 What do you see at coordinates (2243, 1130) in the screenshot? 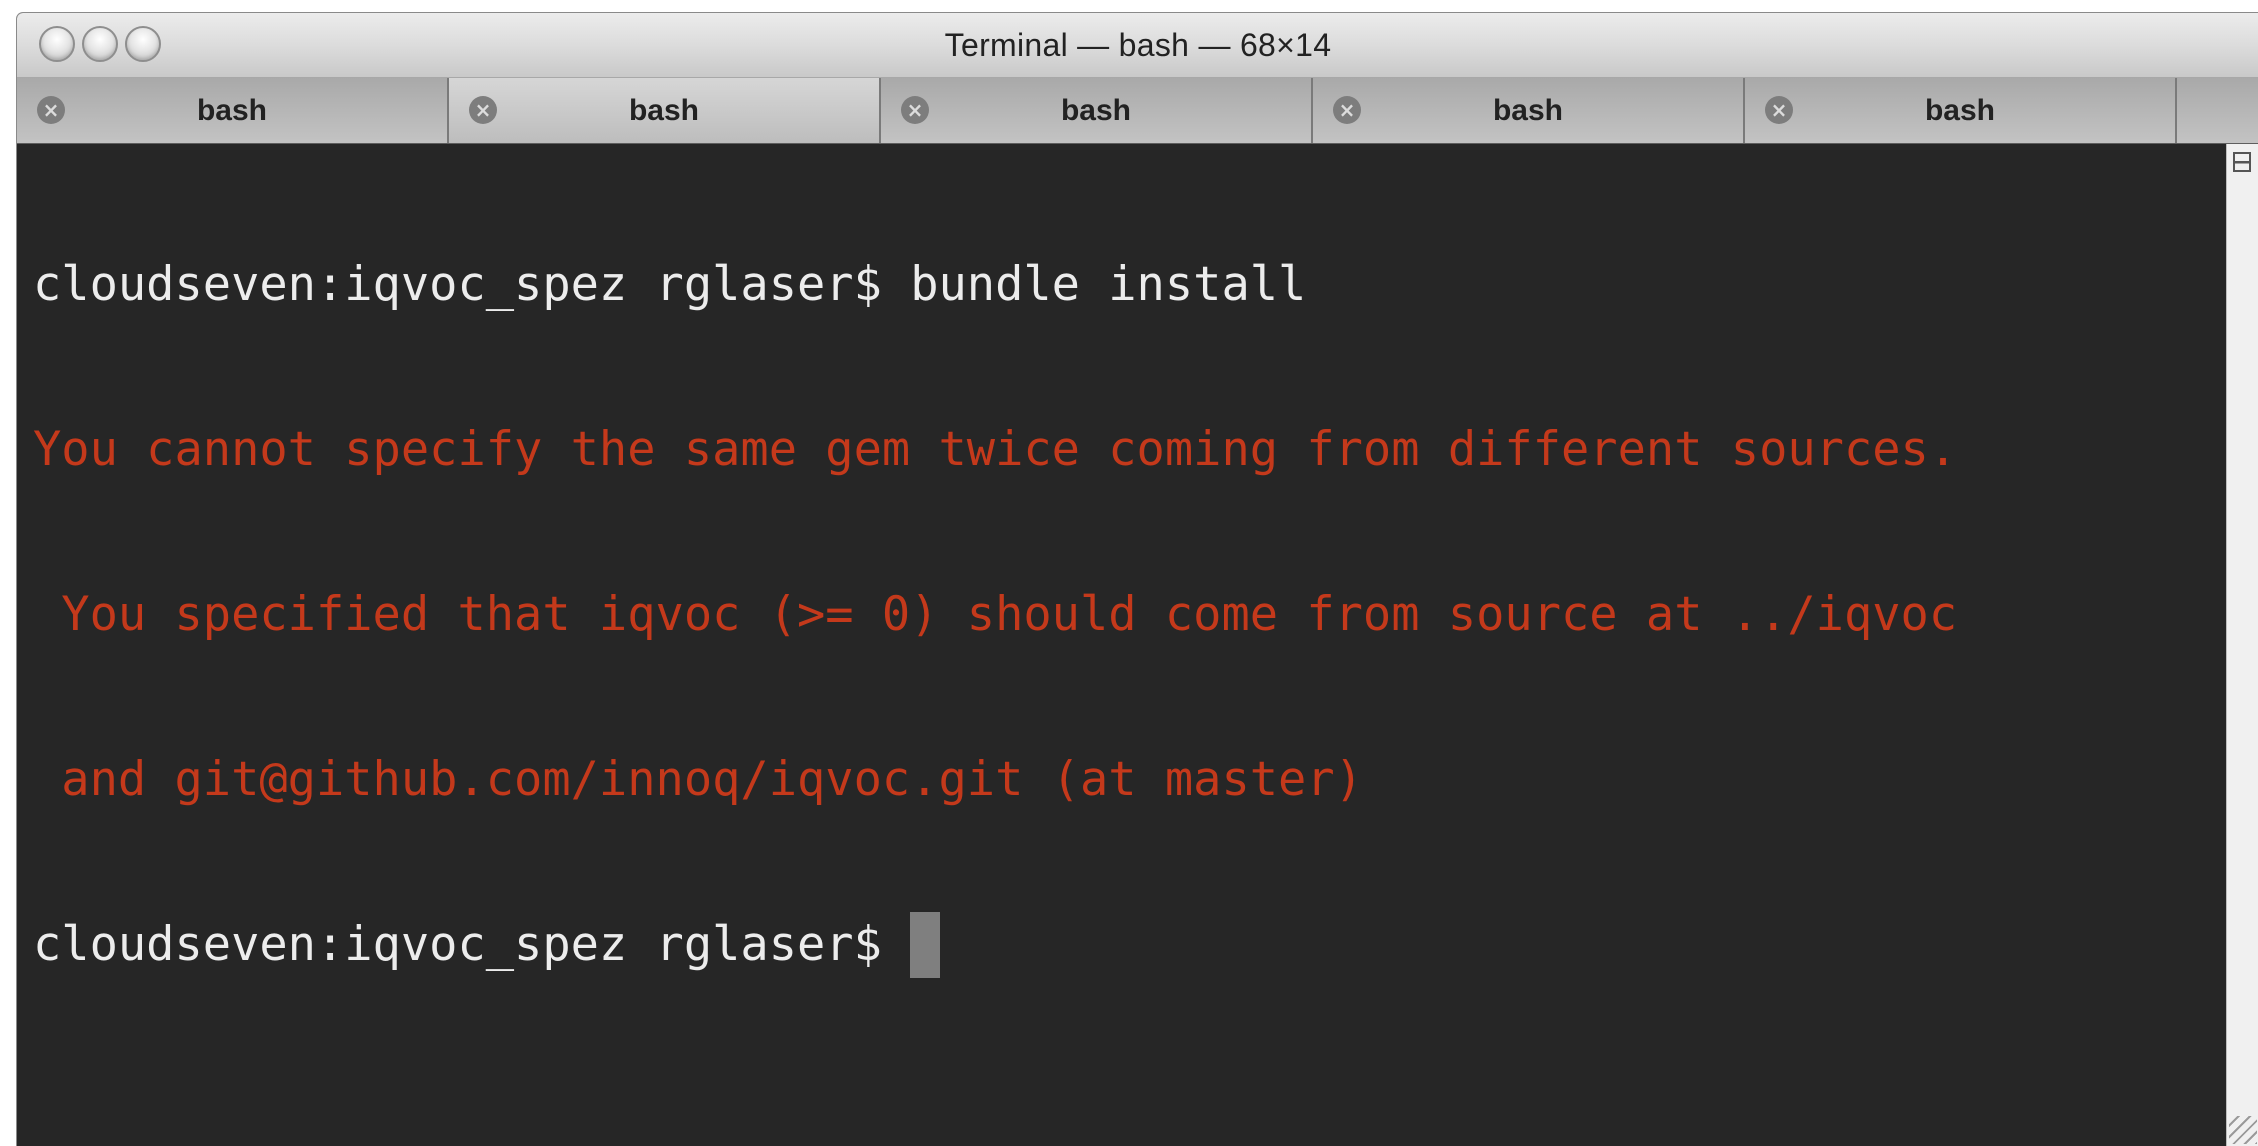
I see `resize-grip-icon` at bounding box center [2243, 1130].